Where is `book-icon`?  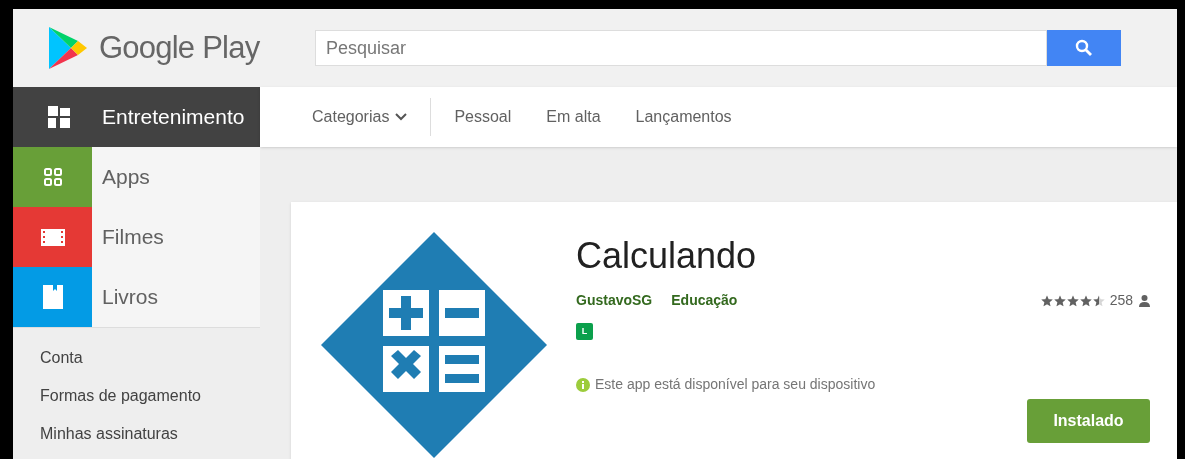 book-icon is located at coordinates (52, 297).